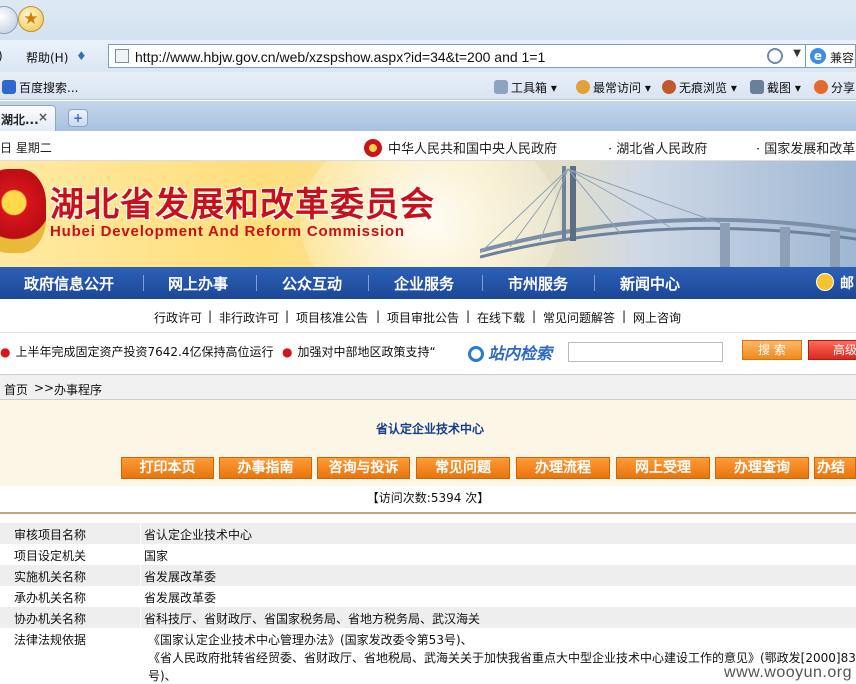 Image resolution: width=856 pixels, height=684 pixels. What do you see at coordinates (178, 317) in the screenshot?
I see `subnav-admin-license: 行政许可` at bounding box center [178, 317].